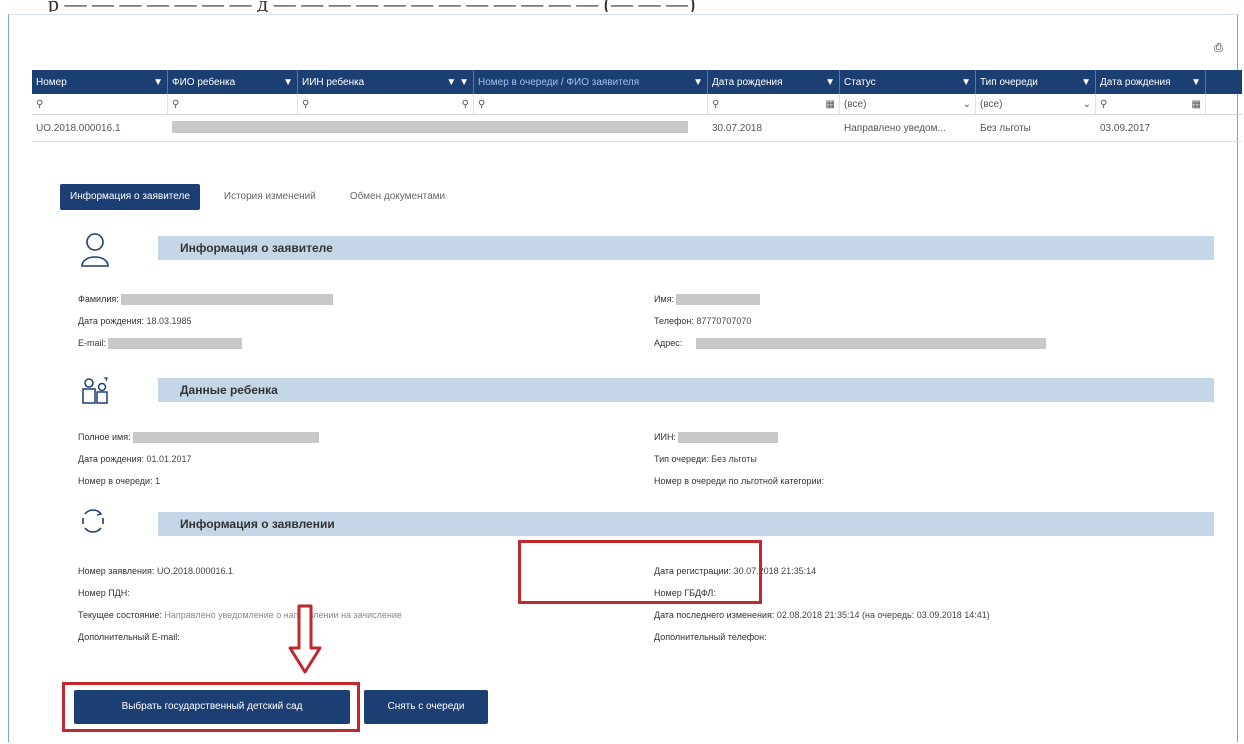 The width and height of the screenshot is (1244, 744). I want to click on field-child-queue-type: Тип очереди: Без льготы, so click(705, 459).